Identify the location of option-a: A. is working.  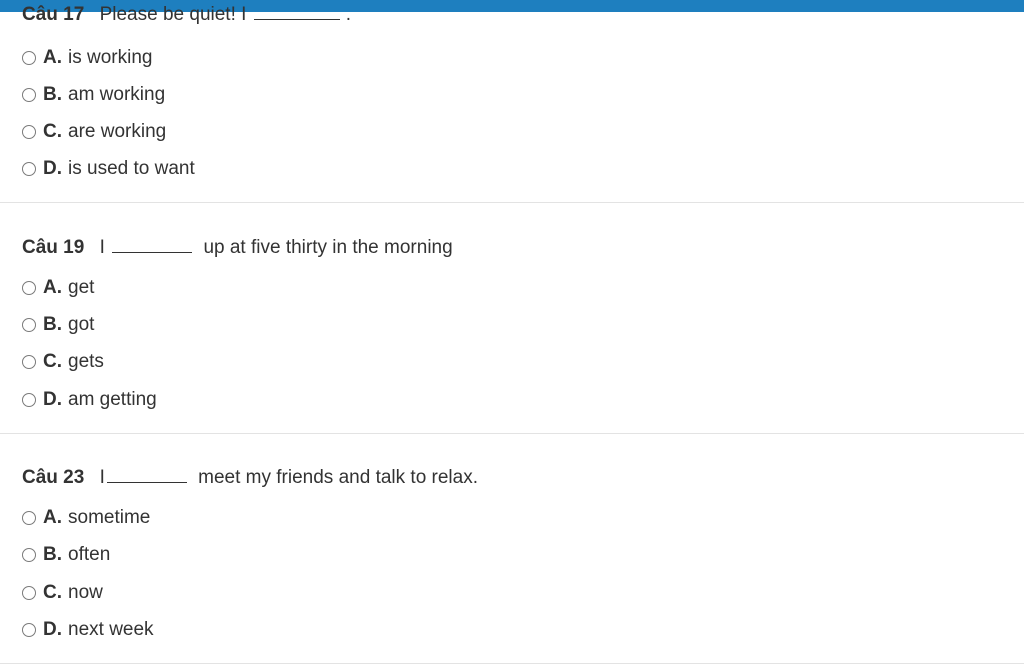
(87, 58).